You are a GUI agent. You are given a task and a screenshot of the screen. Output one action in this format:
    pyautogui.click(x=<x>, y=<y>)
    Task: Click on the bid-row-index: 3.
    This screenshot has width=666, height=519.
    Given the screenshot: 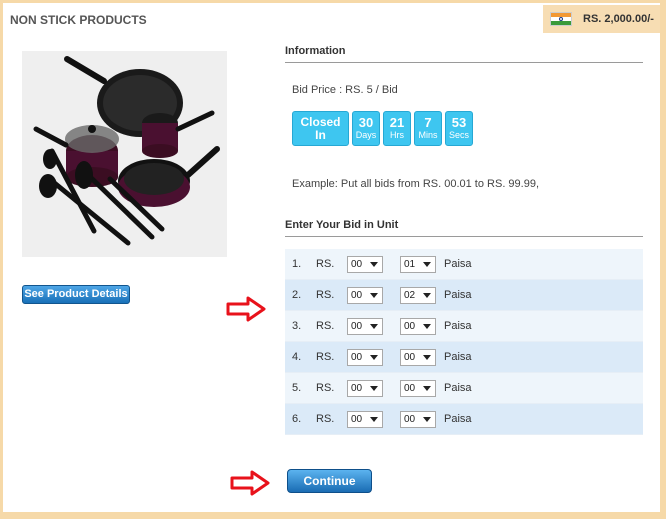 What is the action you would take?
    pyautogui.click(x=297, y=326)
    